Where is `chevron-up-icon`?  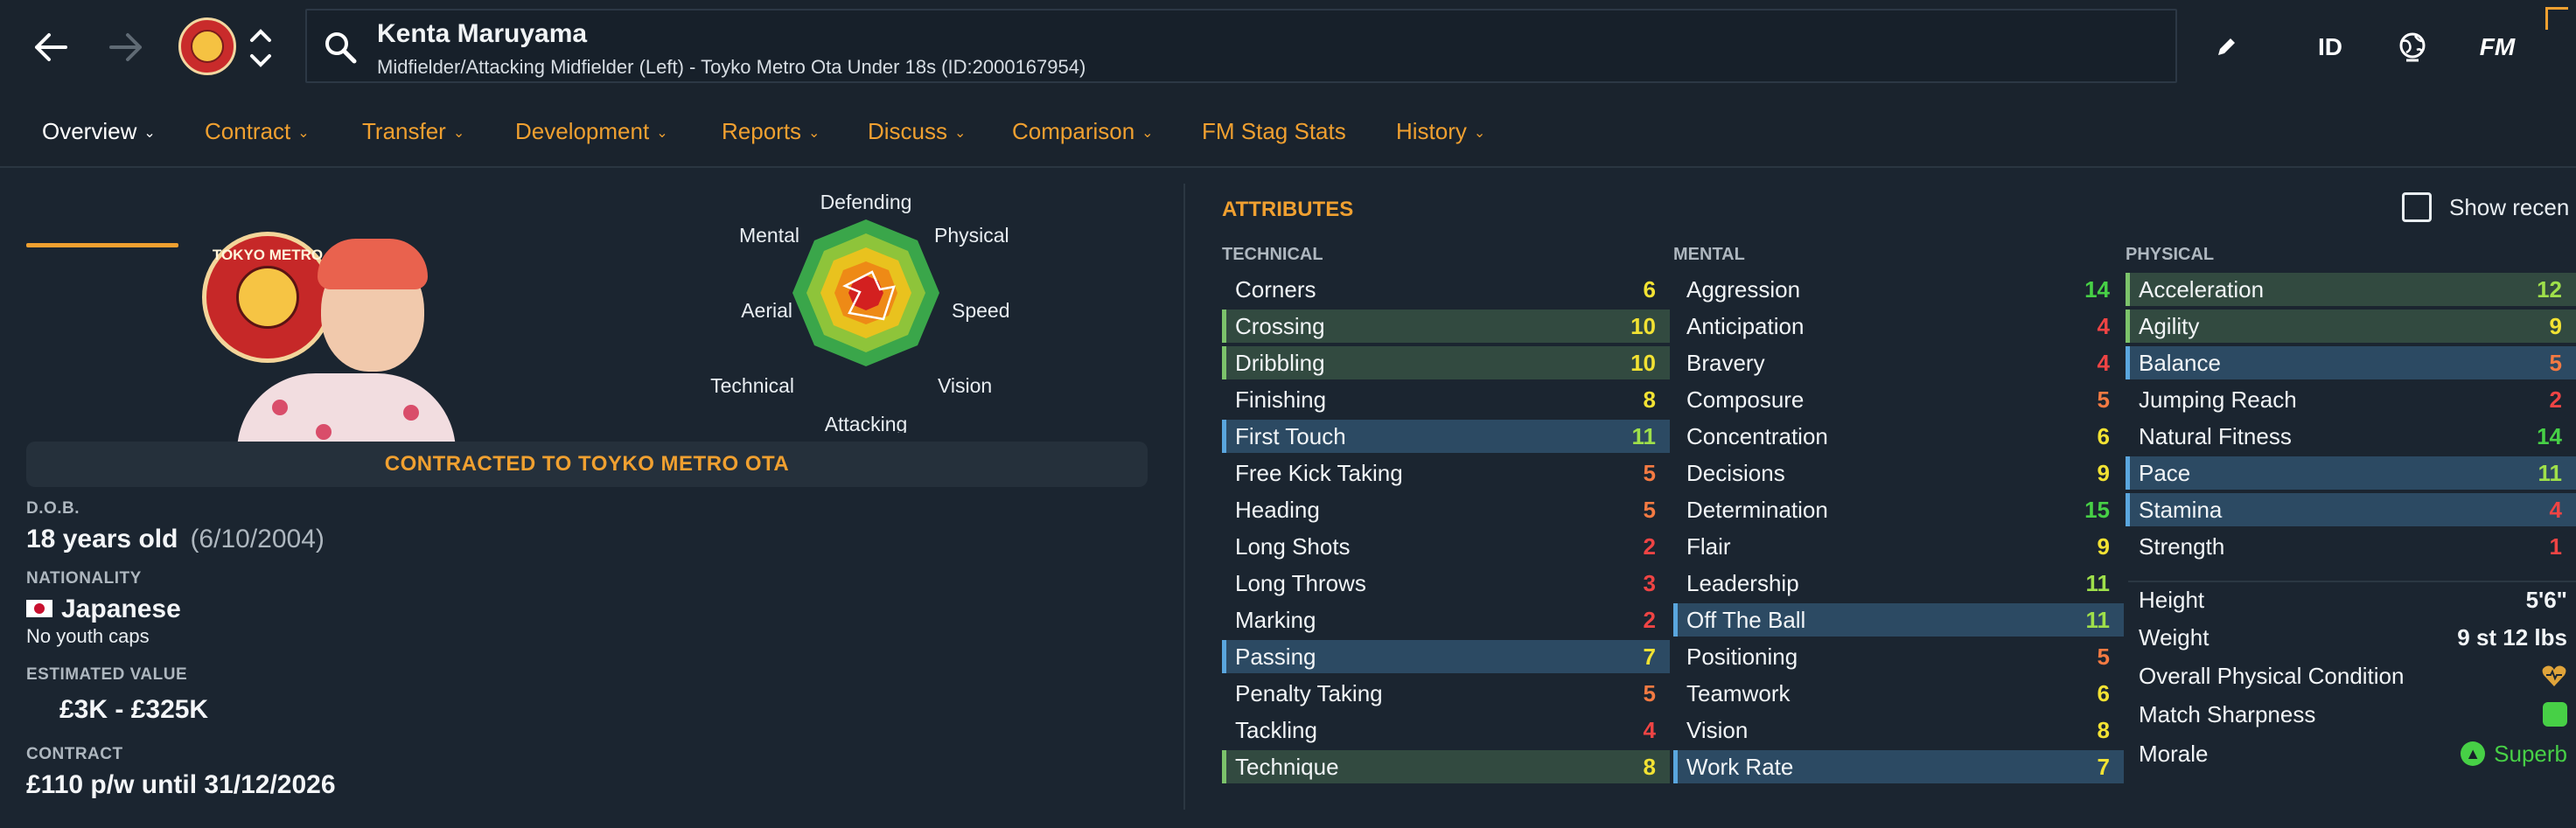 chevron-up-icon is located at coordinates (260, 48).